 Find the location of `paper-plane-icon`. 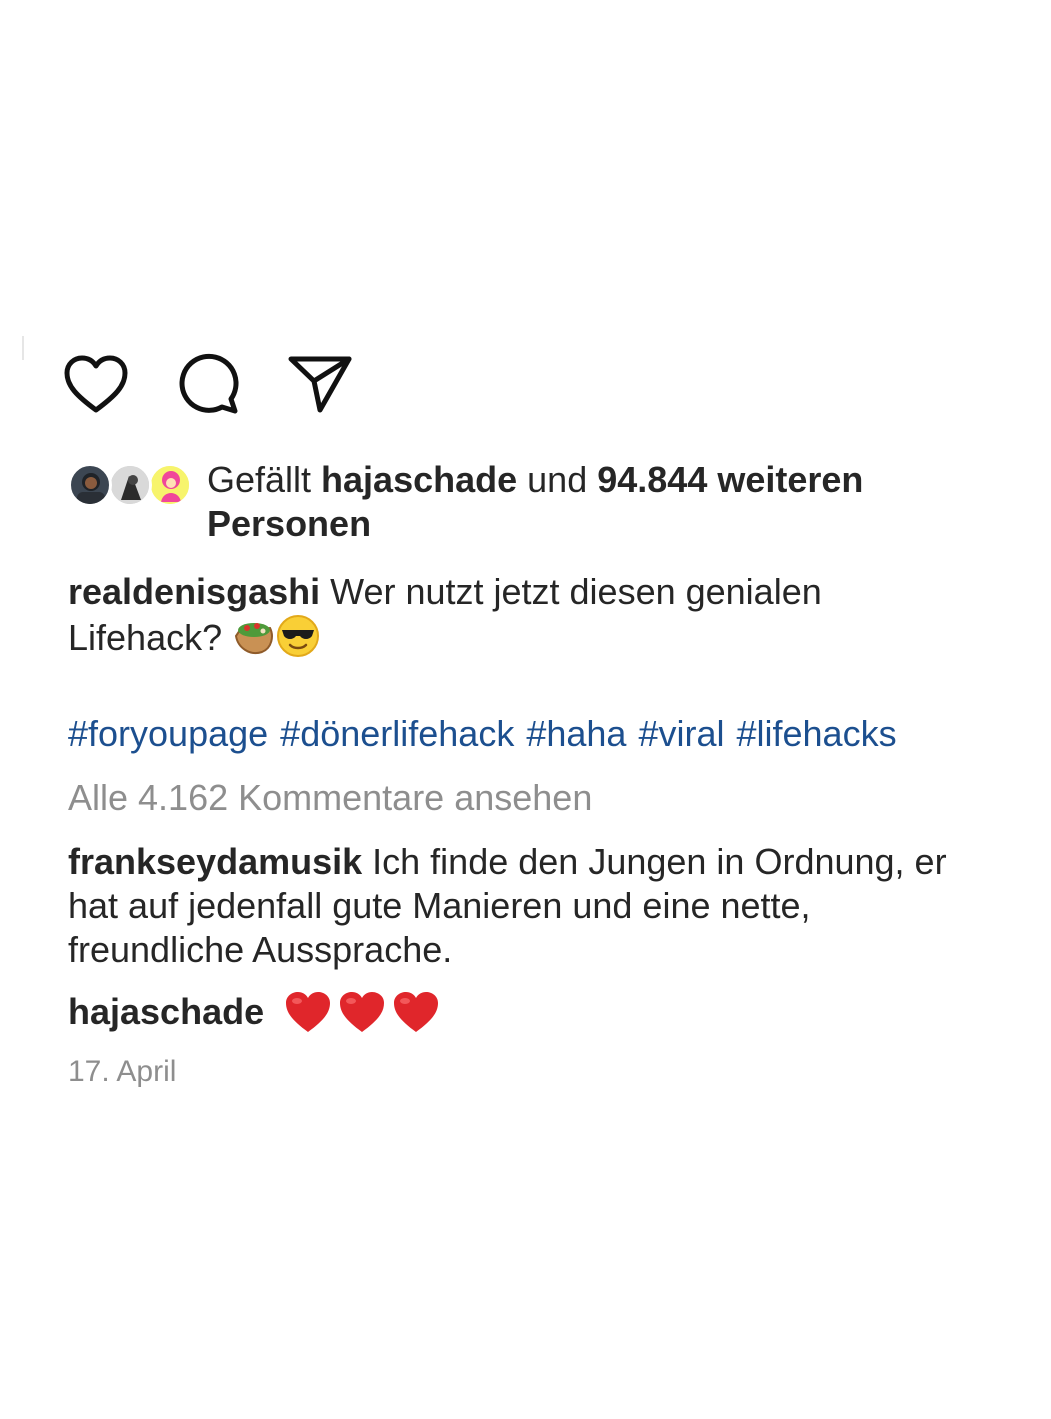

paper-plane-icon is located at coordinates (320, 384).